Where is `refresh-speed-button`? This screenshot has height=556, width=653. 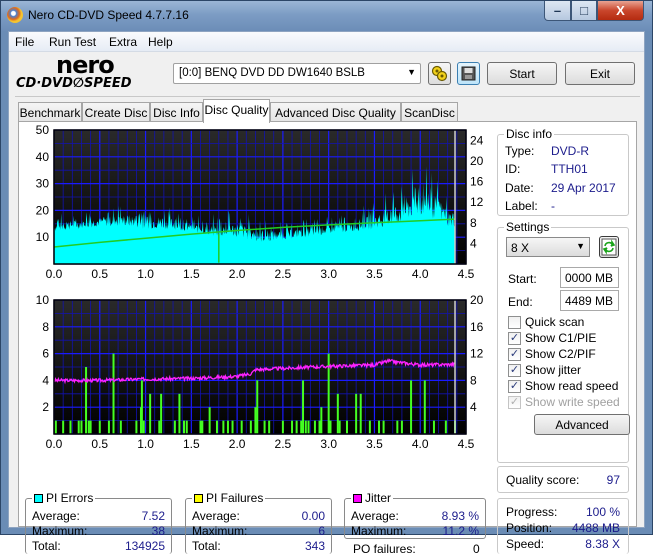
refresh-speed-button is located at coordinates (609, 247).